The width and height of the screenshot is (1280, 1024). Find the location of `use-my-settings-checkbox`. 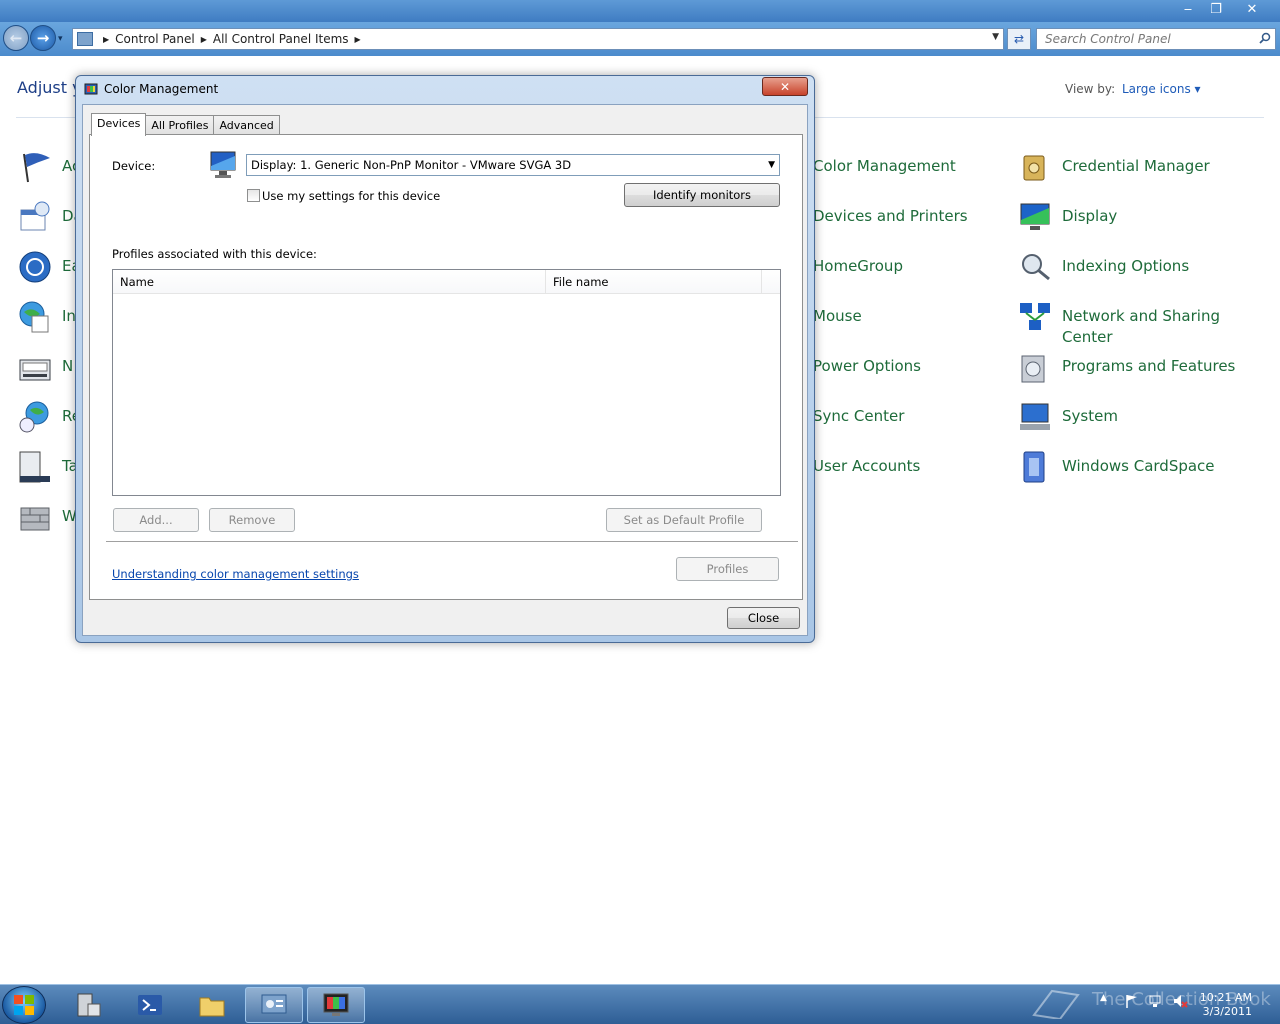

use-my-settings-checkbox is located at coordinates (253, 195).